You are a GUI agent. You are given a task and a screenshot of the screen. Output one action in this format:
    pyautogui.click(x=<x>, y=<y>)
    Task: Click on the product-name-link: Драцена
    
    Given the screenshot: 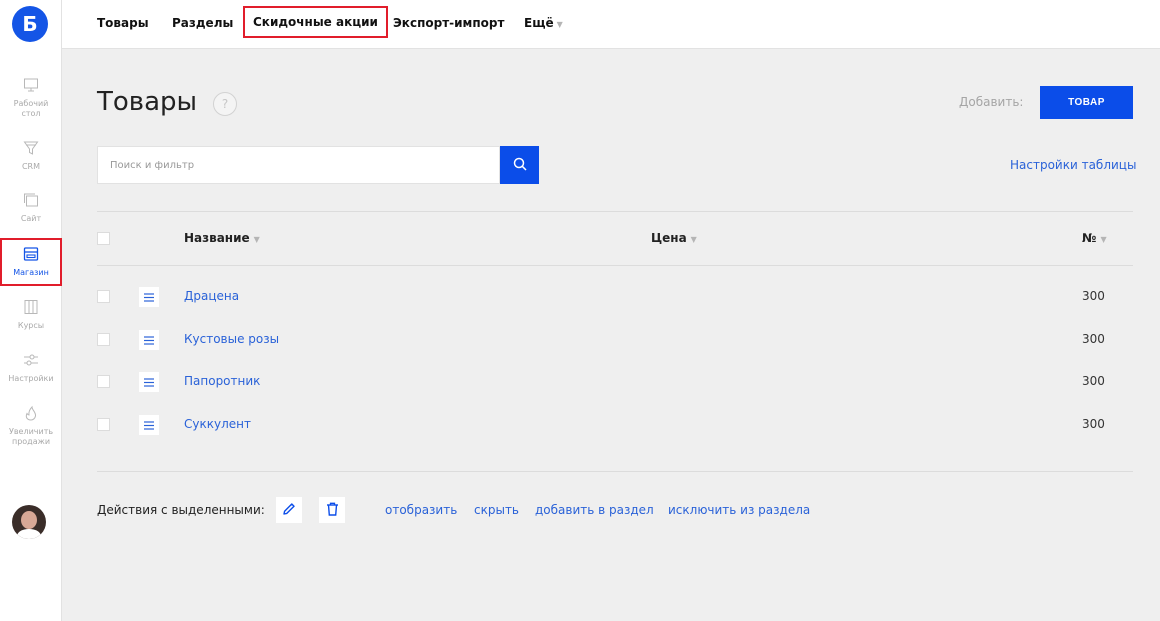 What is the action you would take?
    pyautogui.click(x=211, y=296)
    